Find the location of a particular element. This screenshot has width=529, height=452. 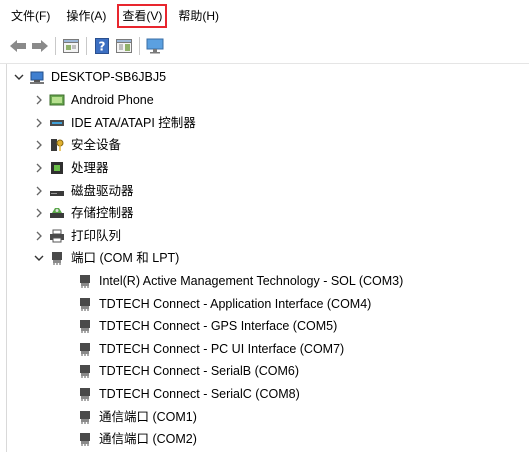

tree-port-device: 通信端口 (COM1) is located at coordinates (137, 416).